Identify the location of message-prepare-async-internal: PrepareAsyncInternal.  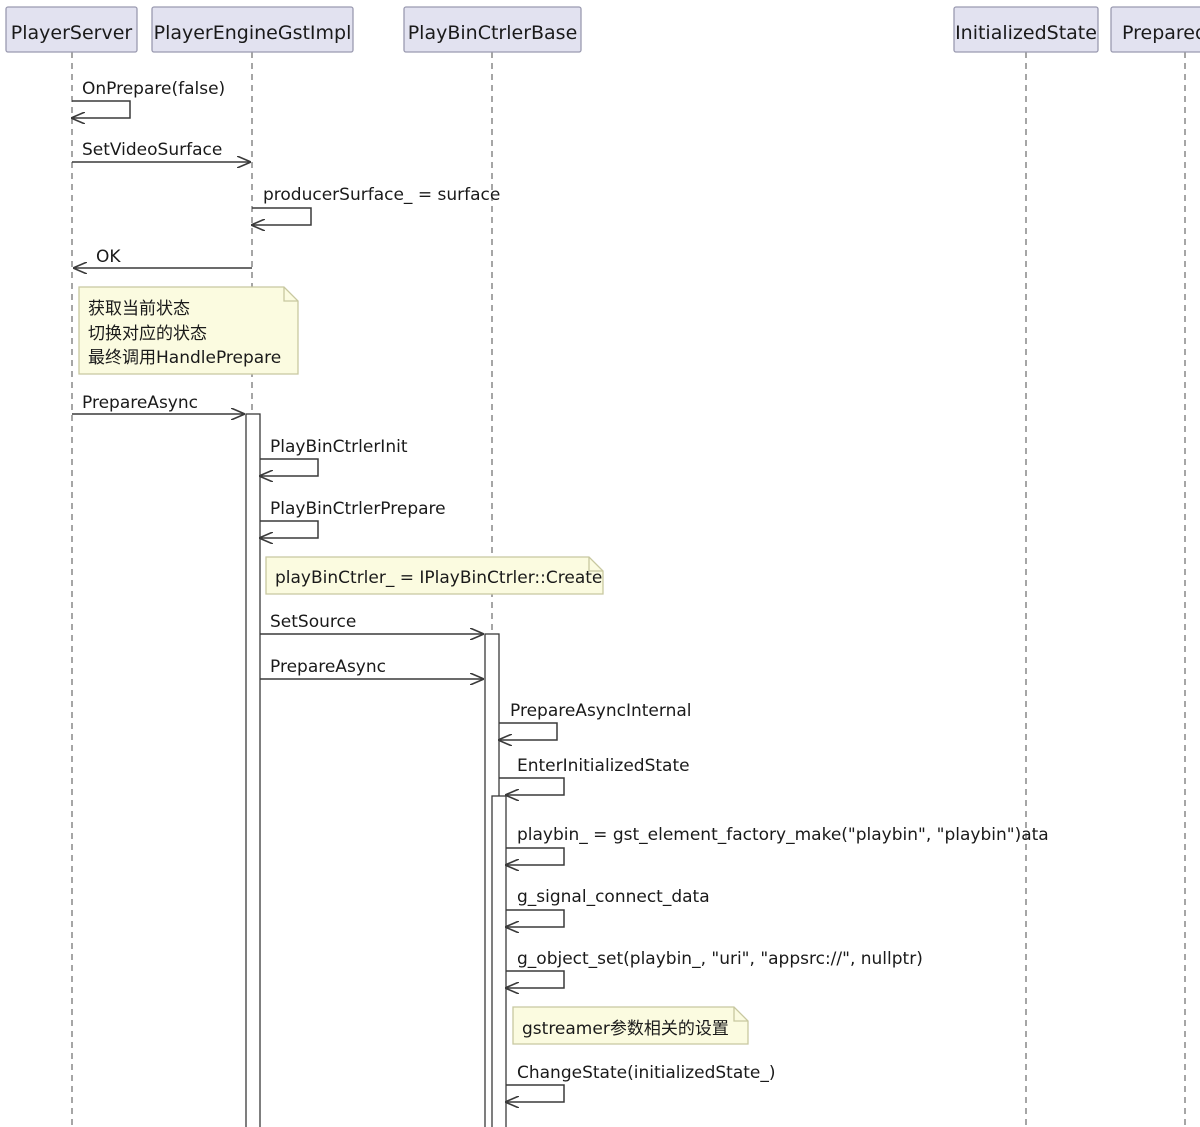
(595, 720).